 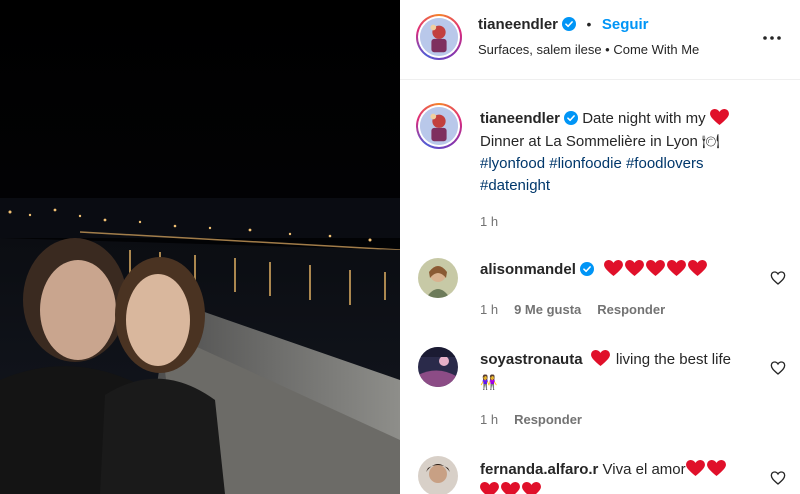 I want to click on comment: alisonmandel, so click(x=594, y=270).